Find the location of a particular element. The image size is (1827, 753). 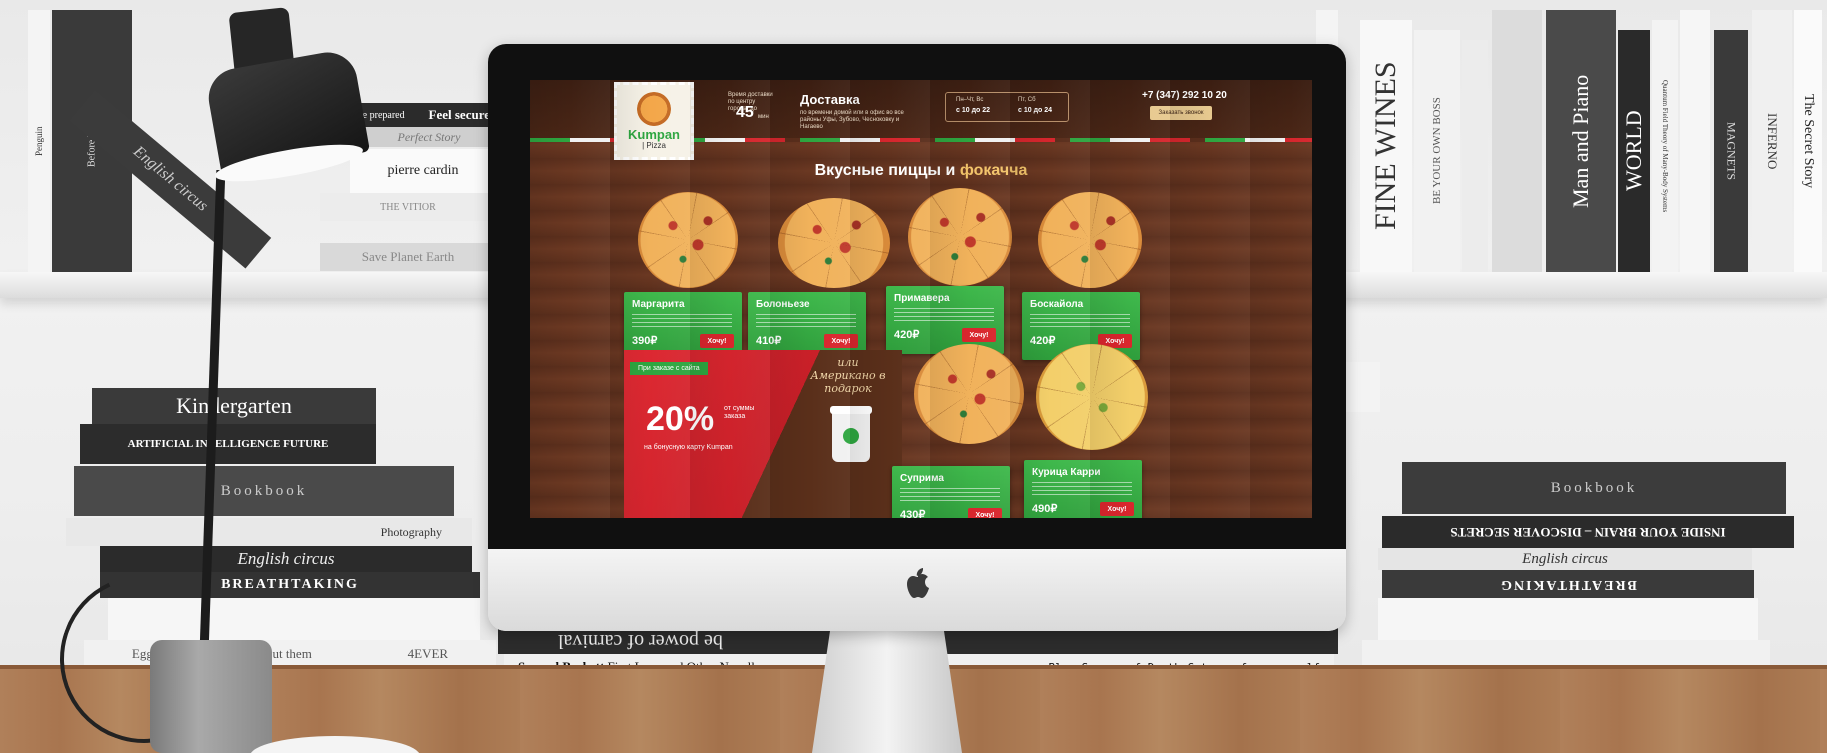

pizza-card: Суприма 430₽ Хочу! is located at coordinates (951, 492).